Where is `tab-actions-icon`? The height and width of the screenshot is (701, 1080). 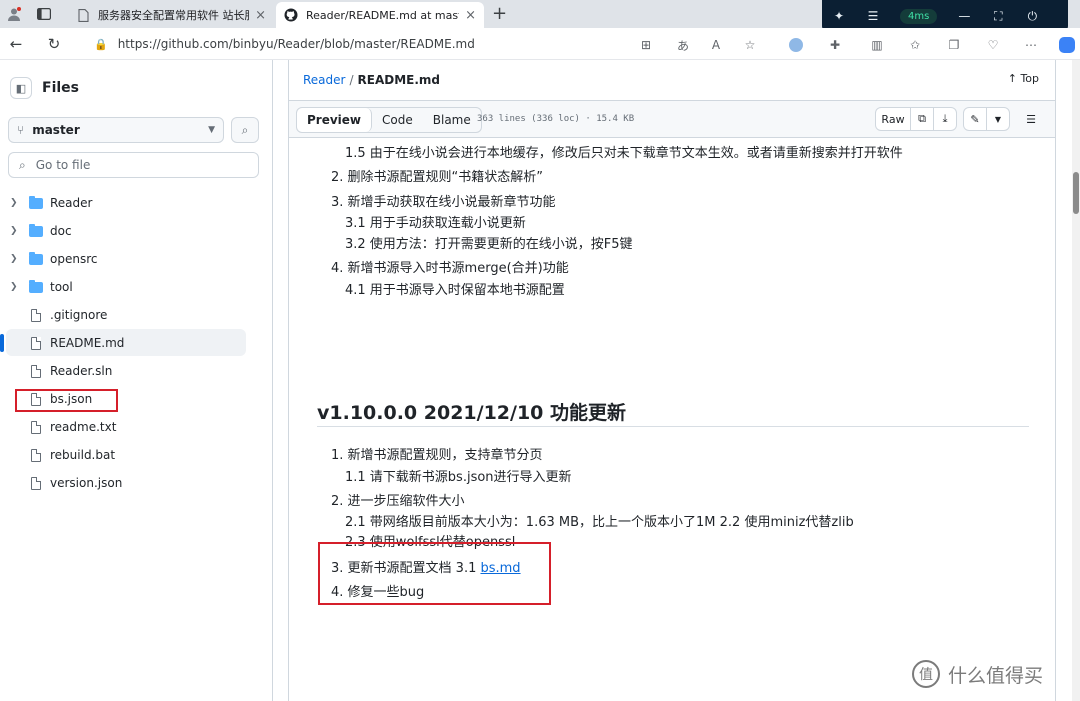 tab-actions-icon is located at coordinates (44, 14).